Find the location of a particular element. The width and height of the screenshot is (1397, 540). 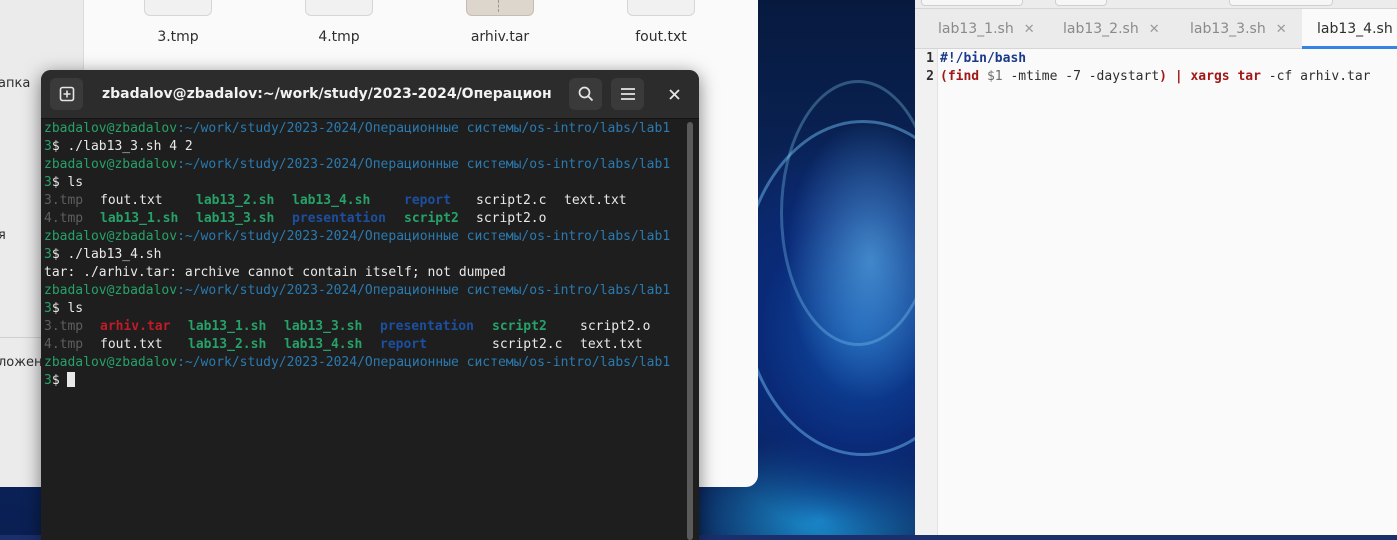

hamburger-icon is located at coordinates (627, 94).